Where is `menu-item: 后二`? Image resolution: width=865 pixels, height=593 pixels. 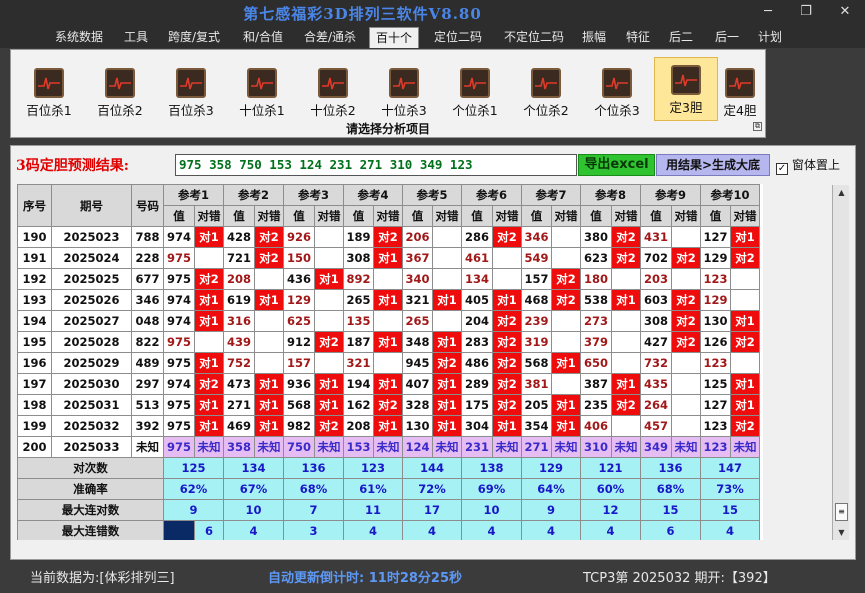
menu-item: 后二 is located at coordinates (681, 37).